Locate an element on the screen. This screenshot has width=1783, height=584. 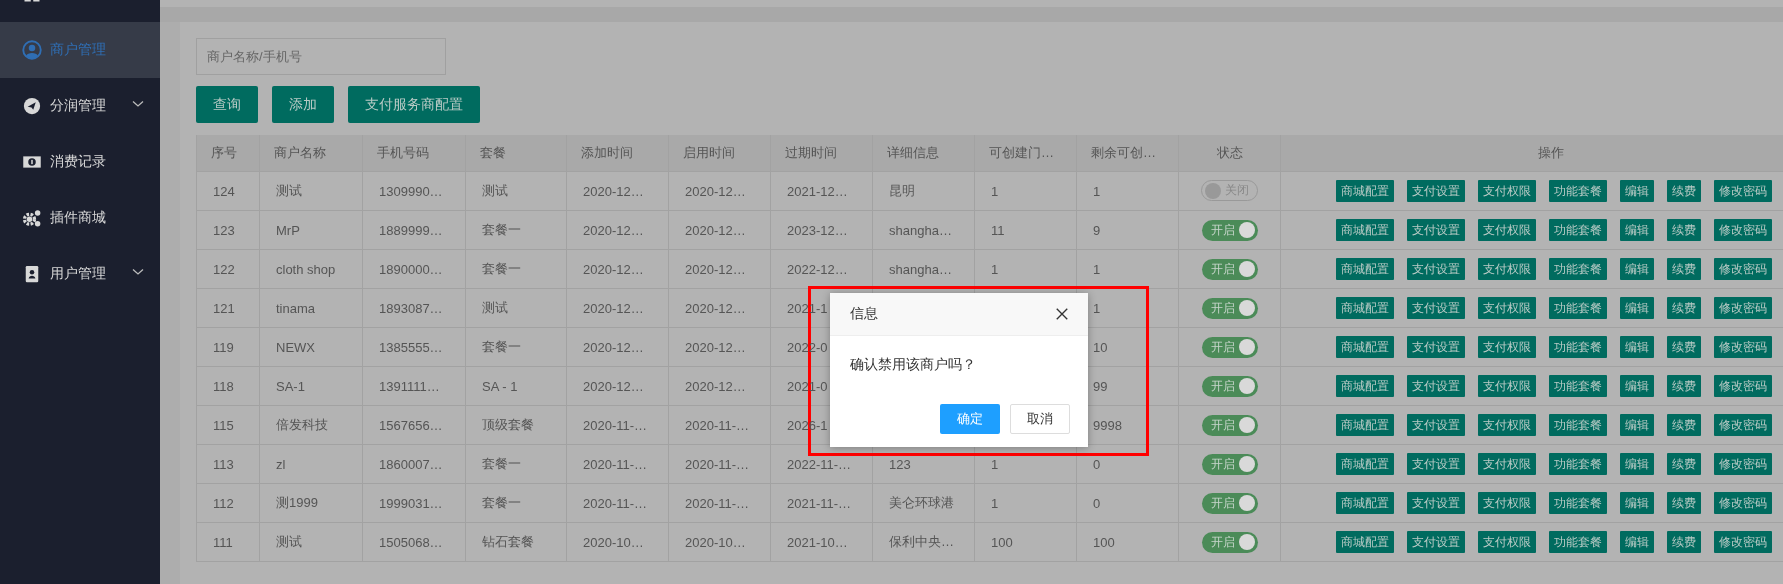
sidebar-item: 商户管理 is located at coordinates (80, 50).